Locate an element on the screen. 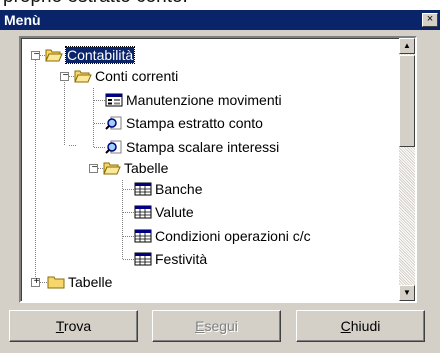 The image size is (440, 353). tree-node-banche: Banche is located at coordinates (168, 189).